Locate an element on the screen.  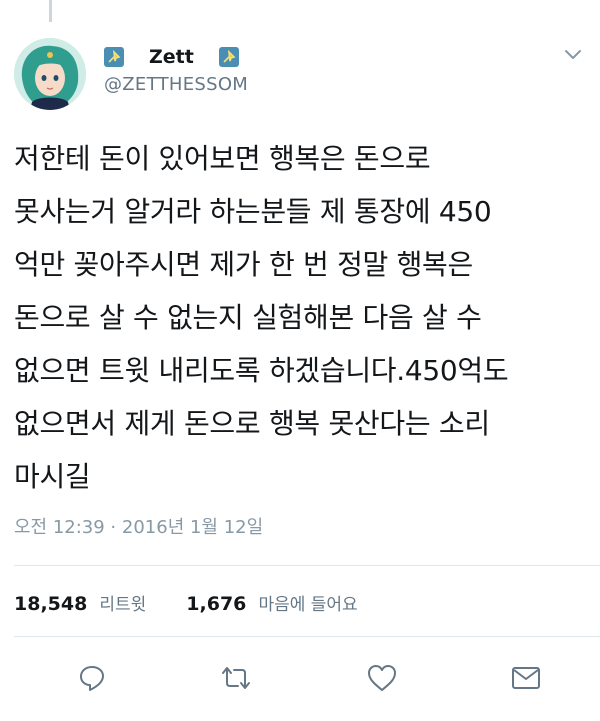
name-decoration-right is located at coordinates (219, 57).